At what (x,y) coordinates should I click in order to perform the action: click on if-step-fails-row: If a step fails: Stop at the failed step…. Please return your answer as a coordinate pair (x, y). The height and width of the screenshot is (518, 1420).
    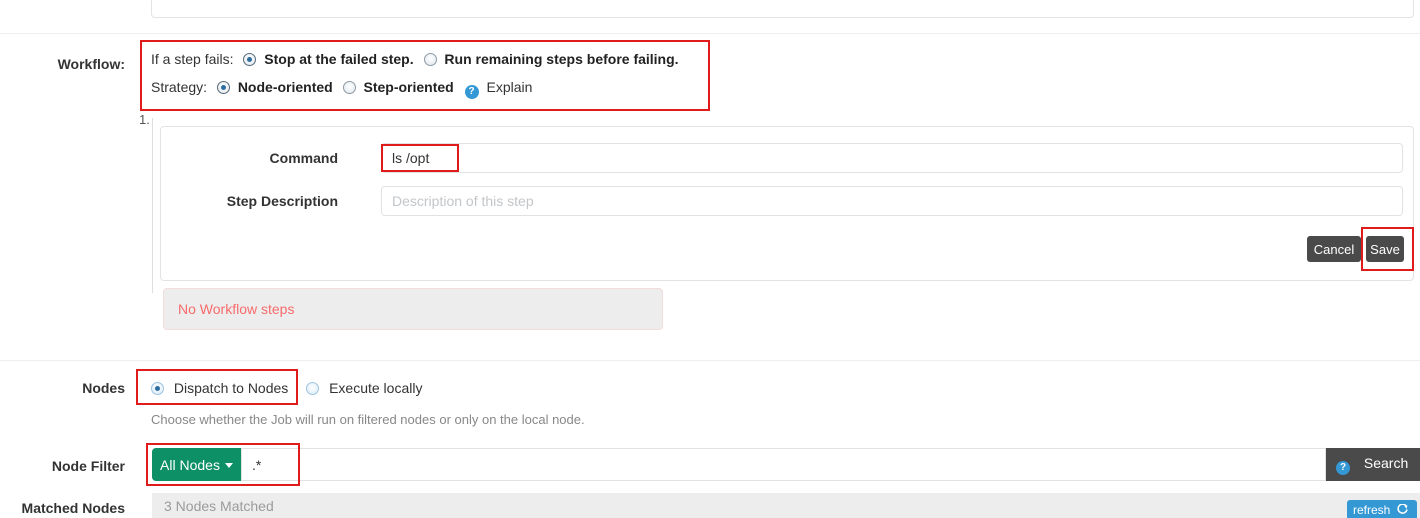
    Looking at the image, I should click on (415, 59).